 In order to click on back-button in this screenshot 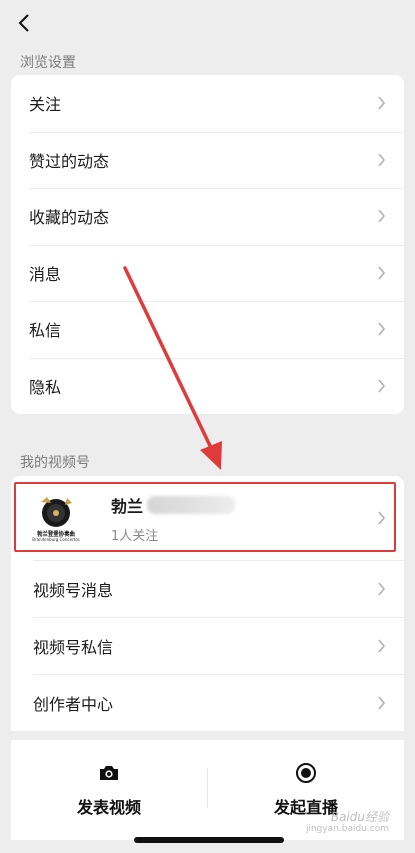, I will do `click(24, 23)`.